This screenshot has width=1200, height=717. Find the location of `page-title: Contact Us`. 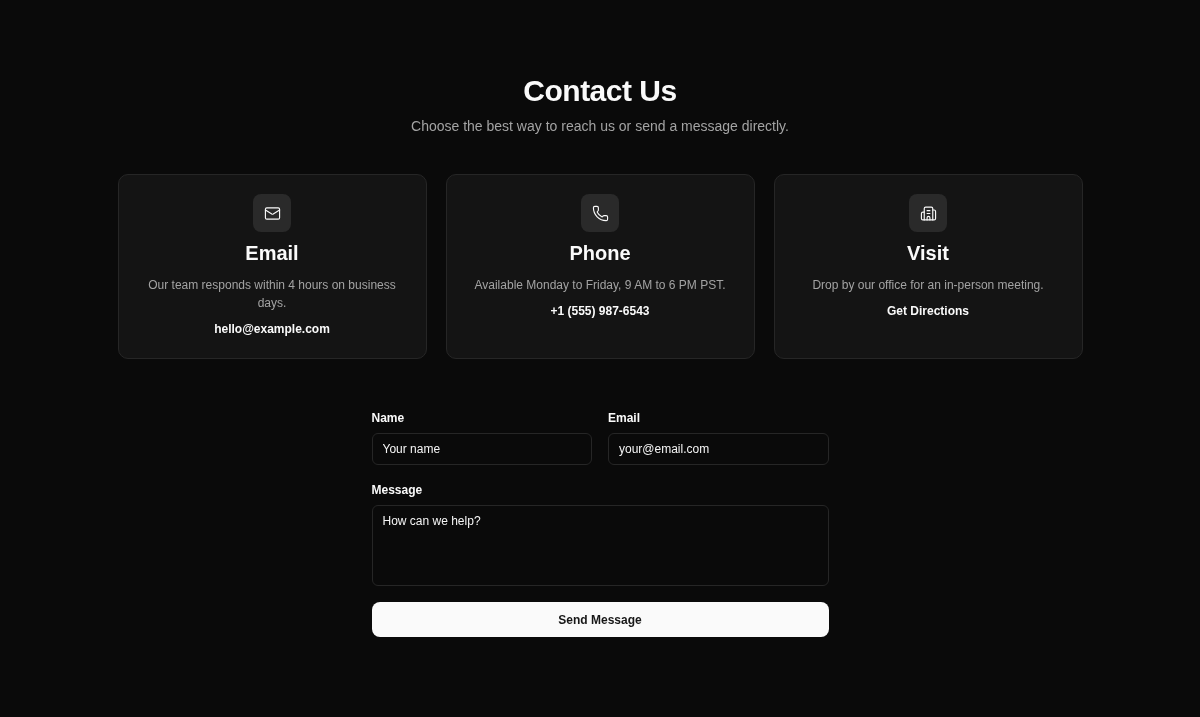

page-title: Contact Us is located at coordinates (600, 91).